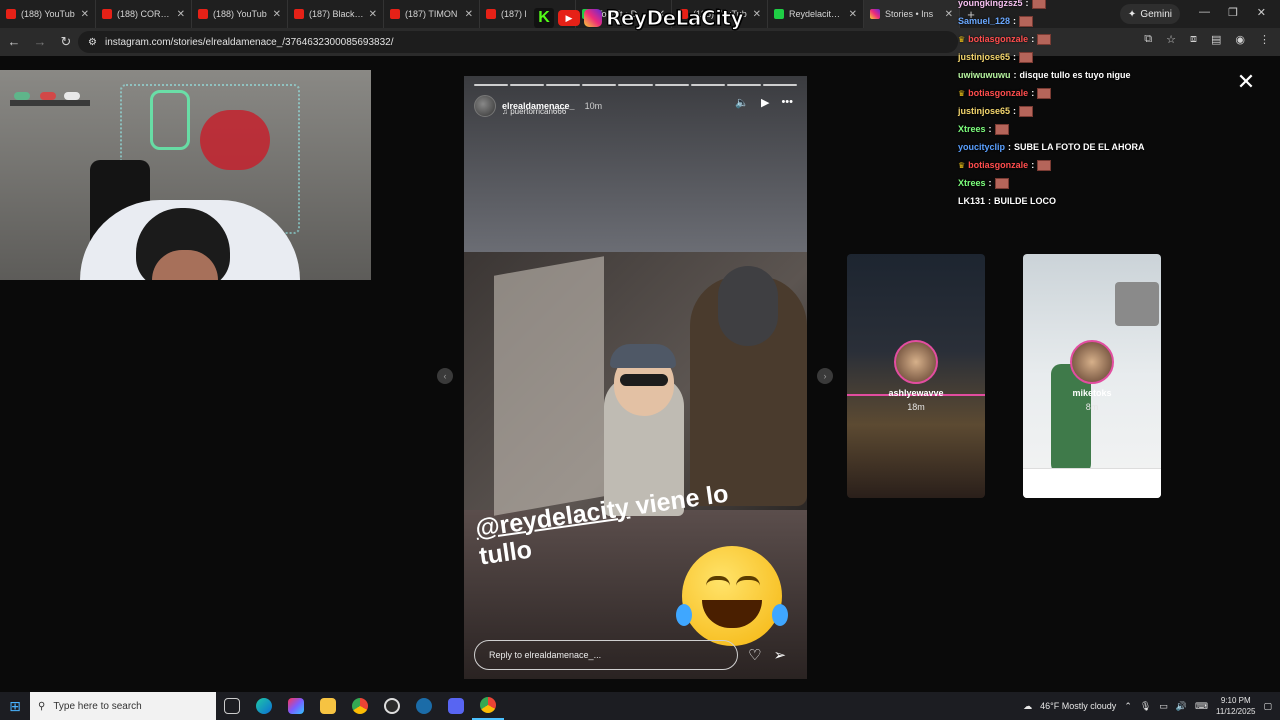 The width and height of the screenshot is (1280, 720). What do you see at coordinates (123, 706) in the screenshot?
I see `taskbar-search-box: ⚲ Type here to search` at bounding box center [123, 706].